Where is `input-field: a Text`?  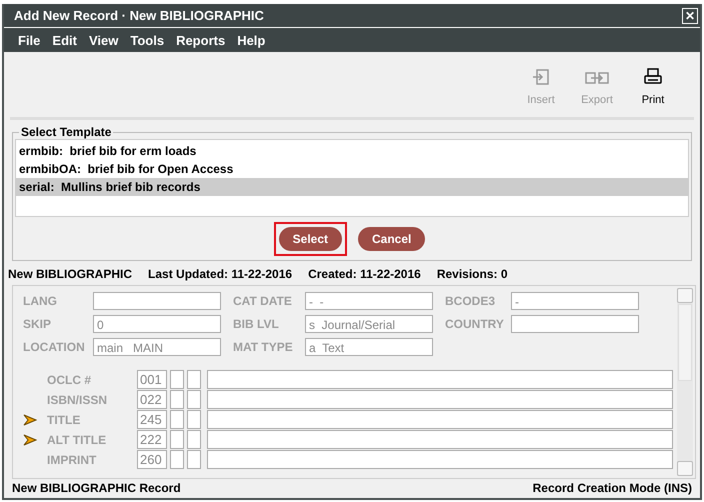 input-field: a Text is located at coordinates (369, 347).